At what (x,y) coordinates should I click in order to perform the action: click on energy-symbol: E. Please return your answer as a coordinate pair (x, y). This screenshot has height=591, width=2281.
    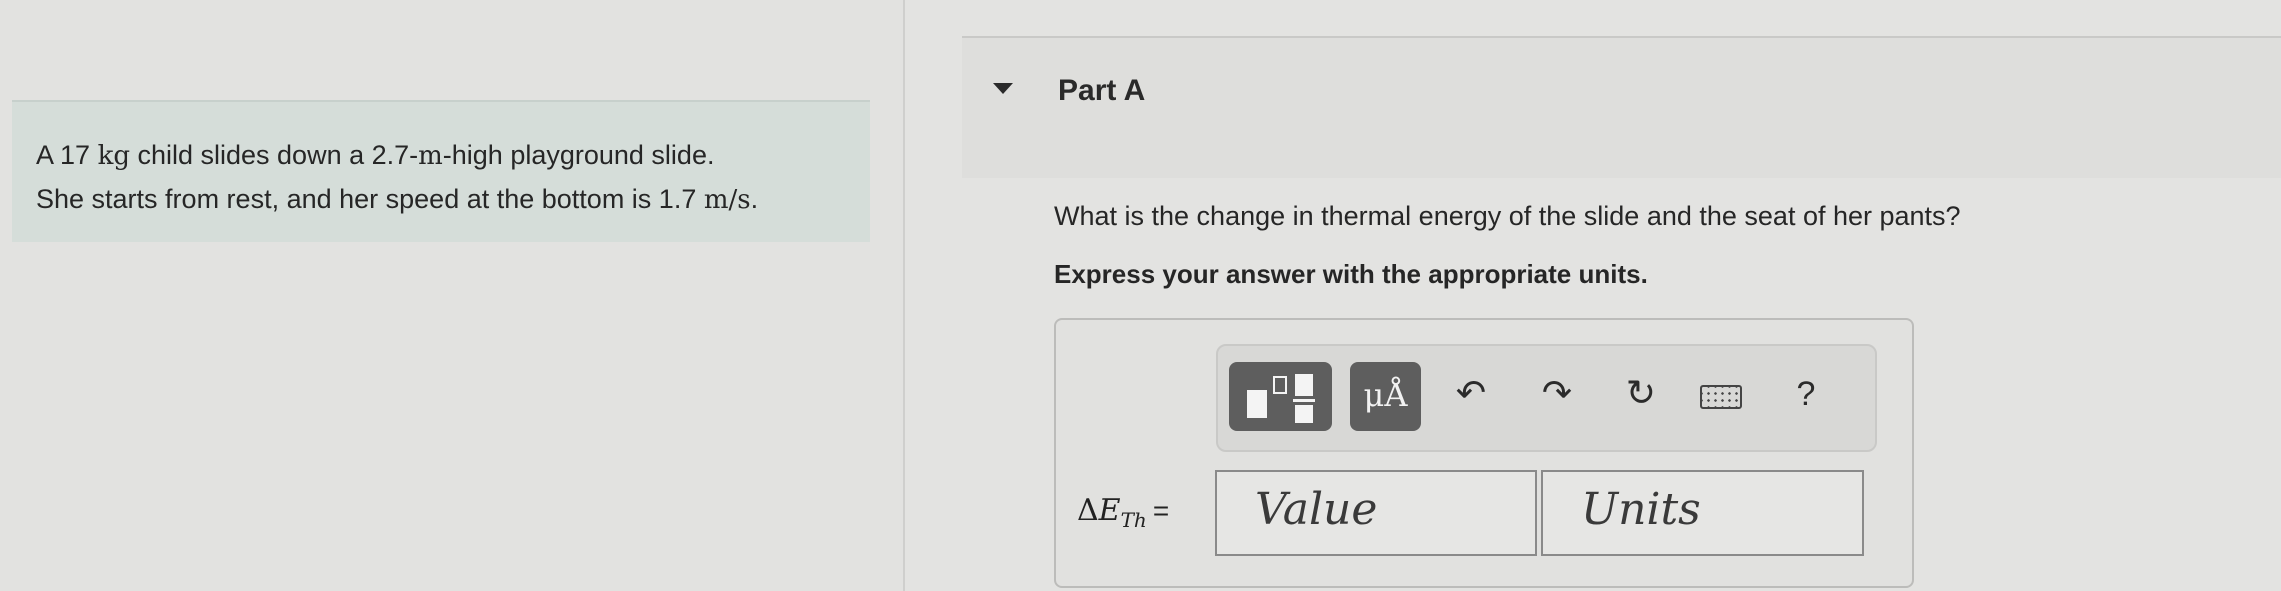
    Looking at the image, I should click on (1109, 510).